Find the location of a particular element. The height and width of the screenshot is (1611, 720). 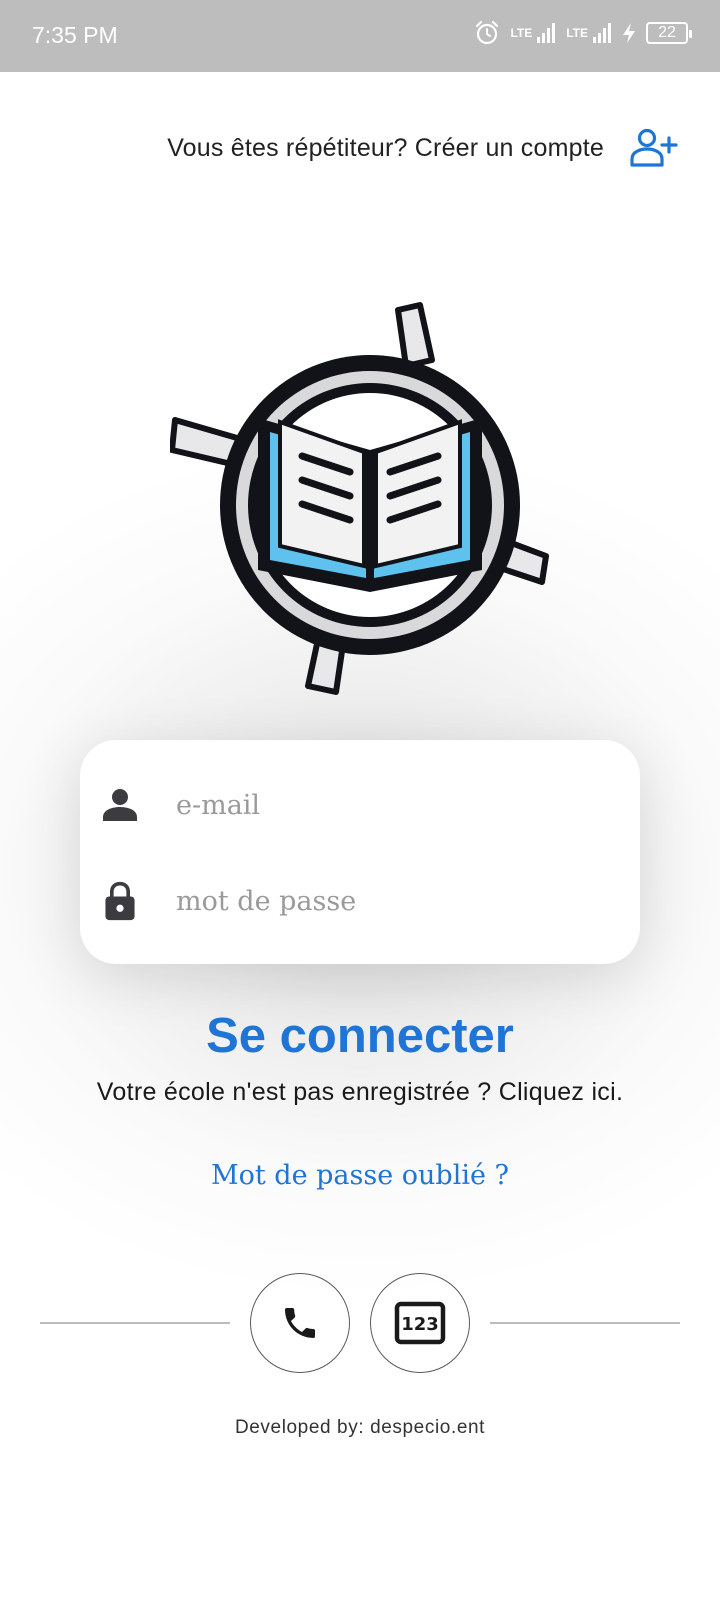

signup-link: Vous êtes répétiteur? Créer un compte is located at coordinates (385, 148).